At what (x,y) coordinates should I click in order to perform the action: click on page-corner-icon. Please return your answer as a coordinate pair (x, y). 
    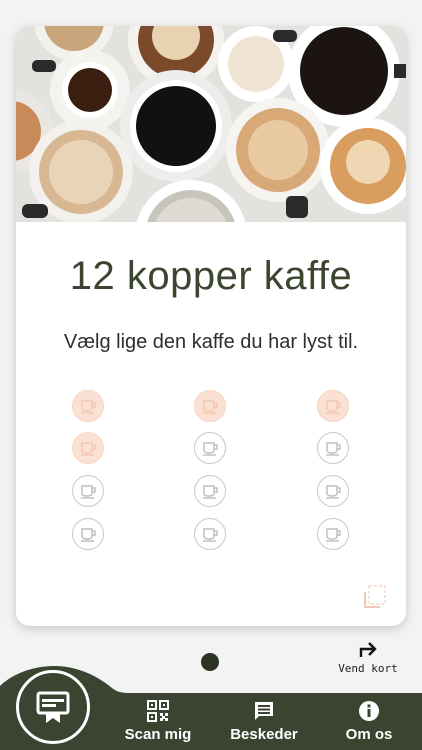
    Looking at the image, I should click on (376, 595).